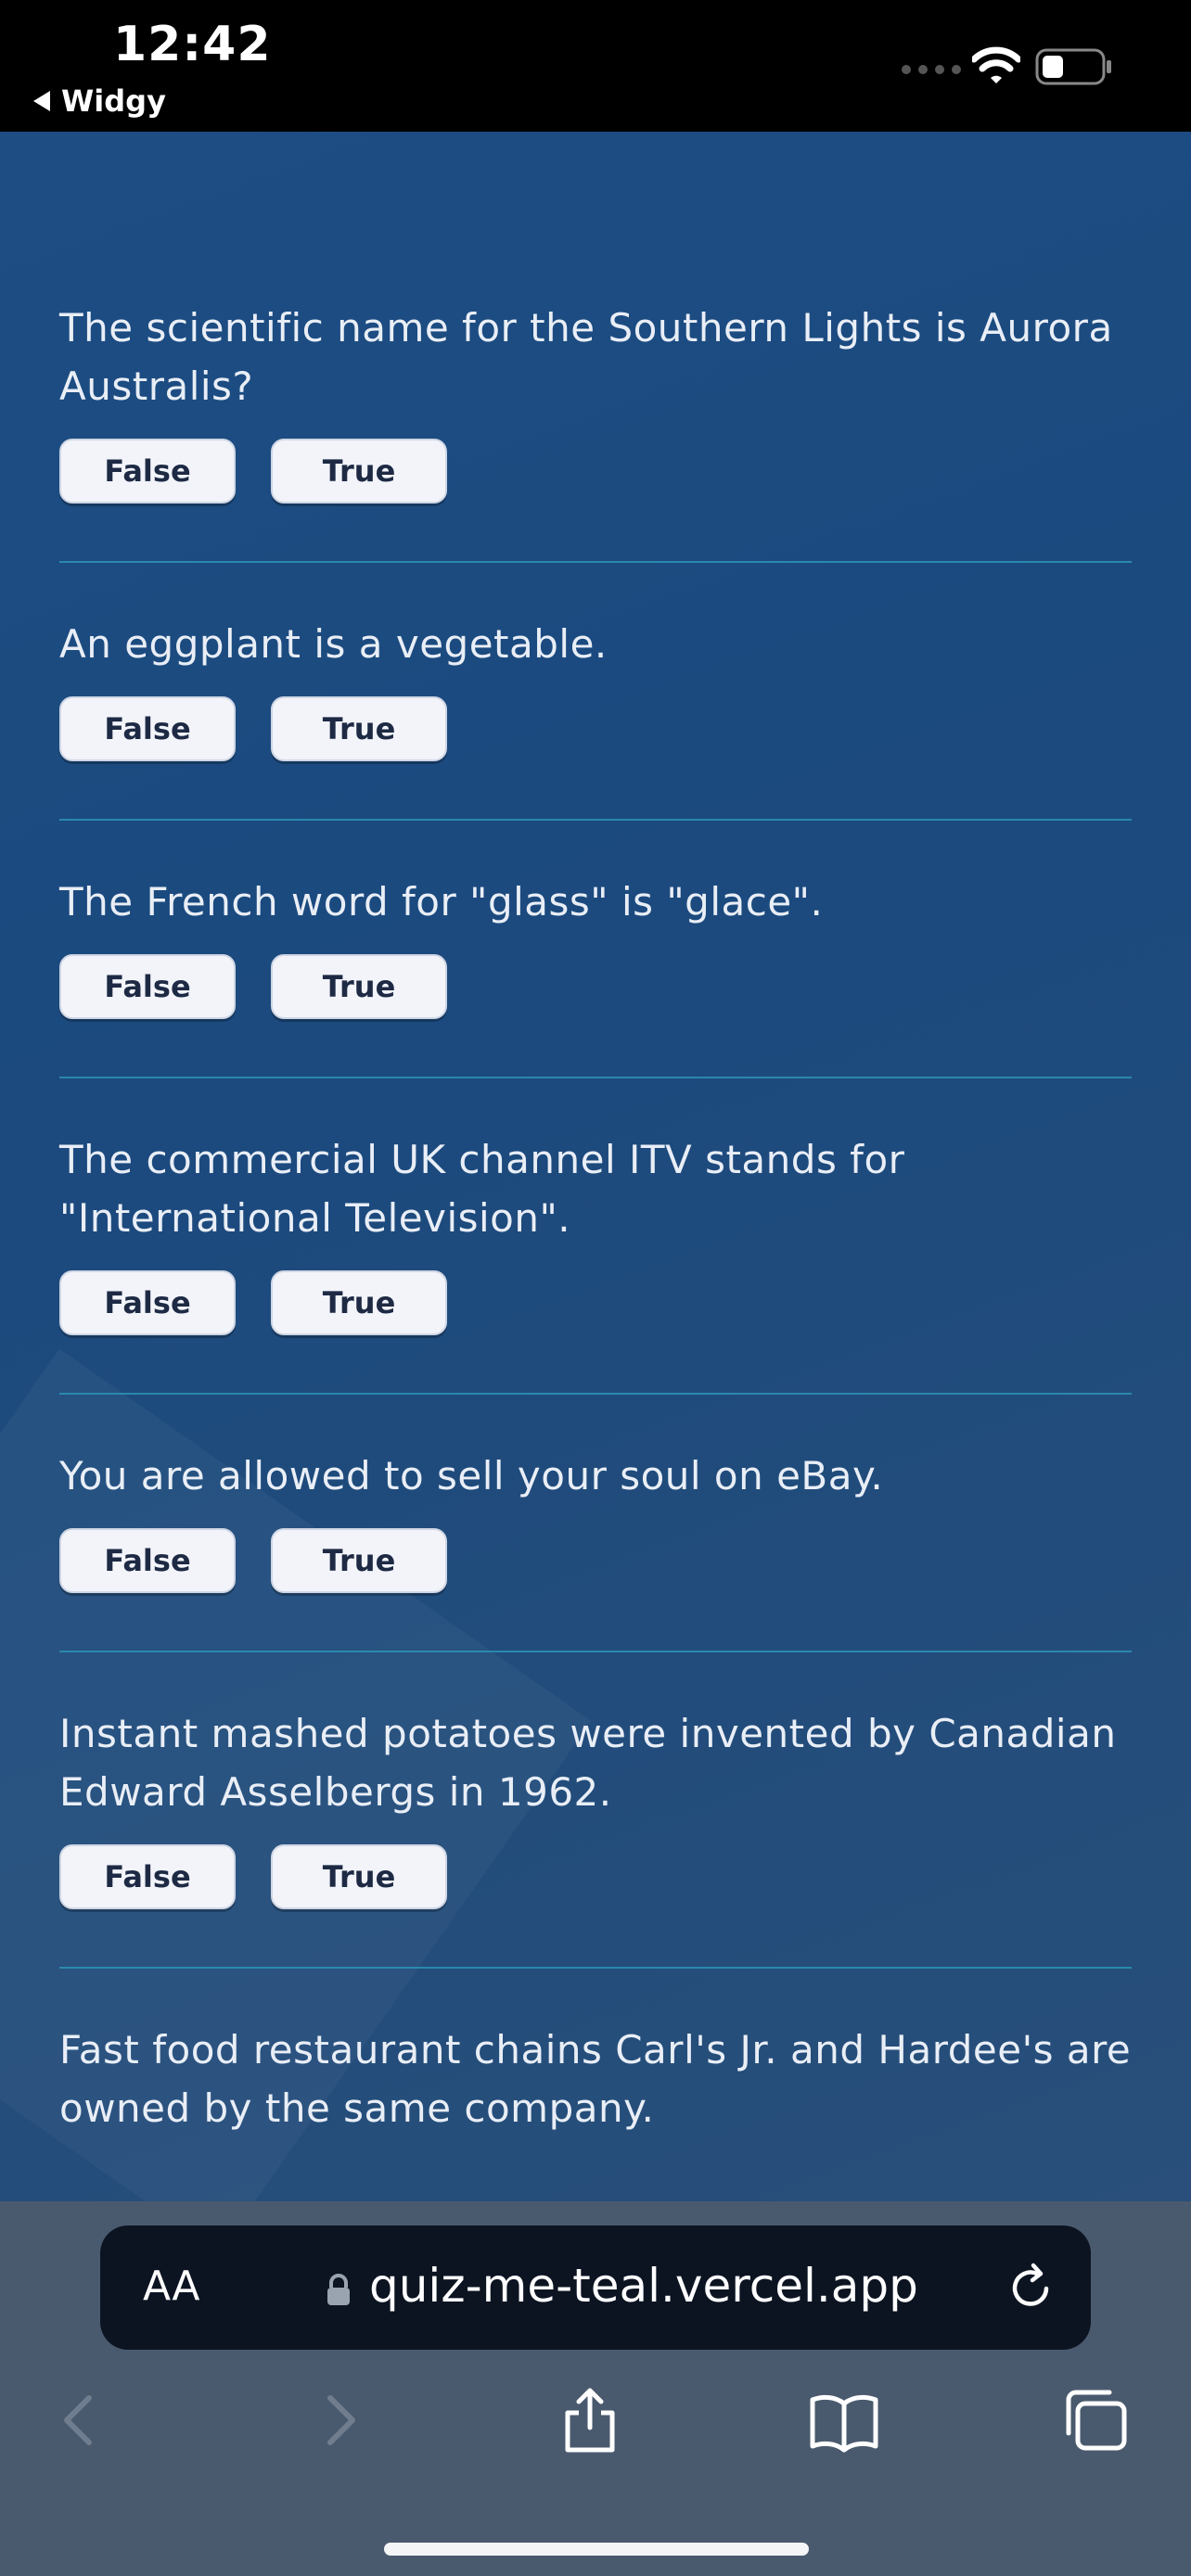  What do you see at coordinates (595, 66) in the screenshot?
I see `status-bar: 12:42 Widgy` at bounding box center [595, 66].